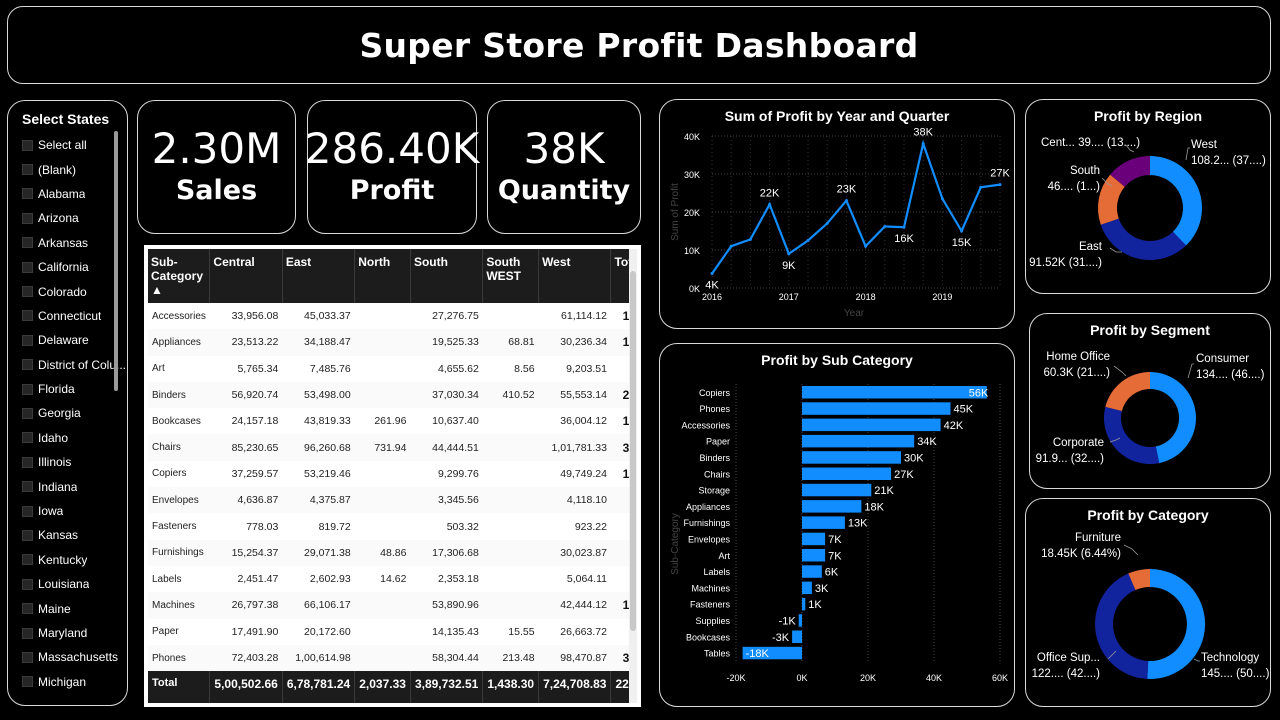 Image resolution: width=1280 pixels, height=720 pixels. What do you see at coordinates (575, 276) in the screenshot?
I see `column-header: West` at bounding box center [575, 276].